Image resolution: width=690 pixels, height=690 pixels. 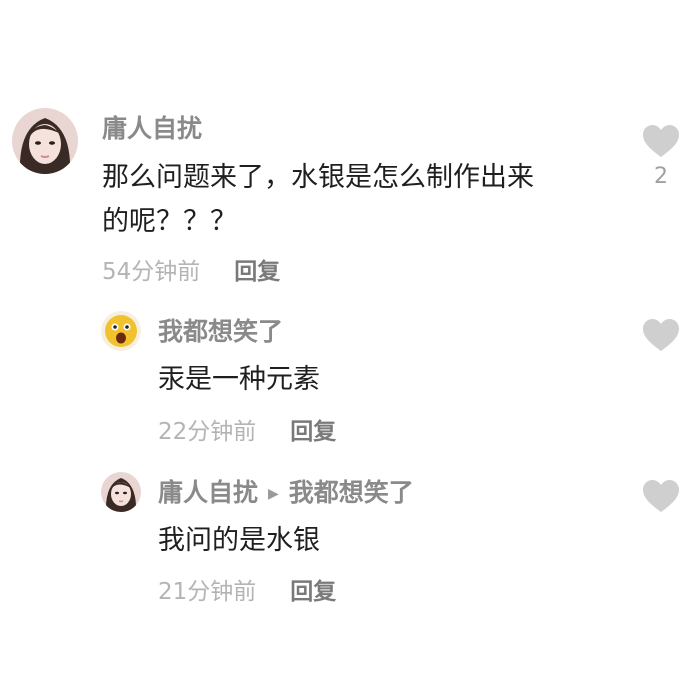 What do you see at coordinates (207, 592) in the screenshot?
I see `comment-time: 21分钟前` at bounding box center [207, 592].